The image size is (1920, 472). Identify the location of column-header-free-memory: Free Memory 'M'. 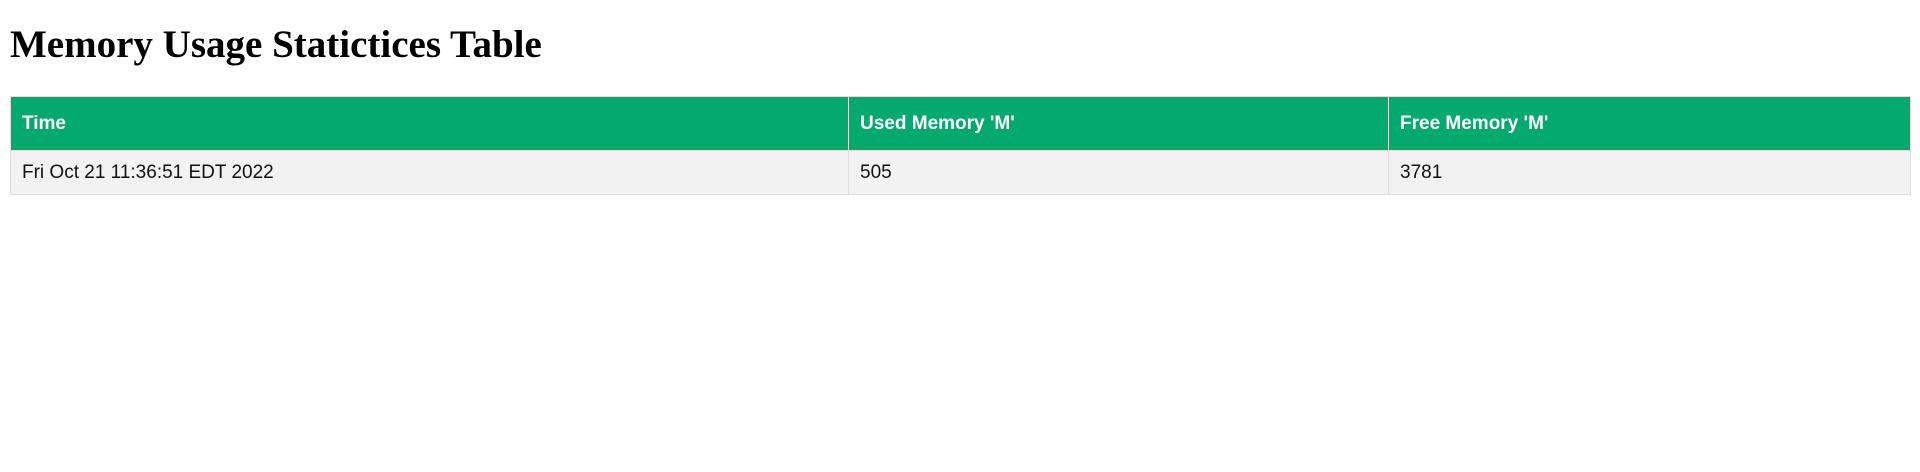
(1649, 123).